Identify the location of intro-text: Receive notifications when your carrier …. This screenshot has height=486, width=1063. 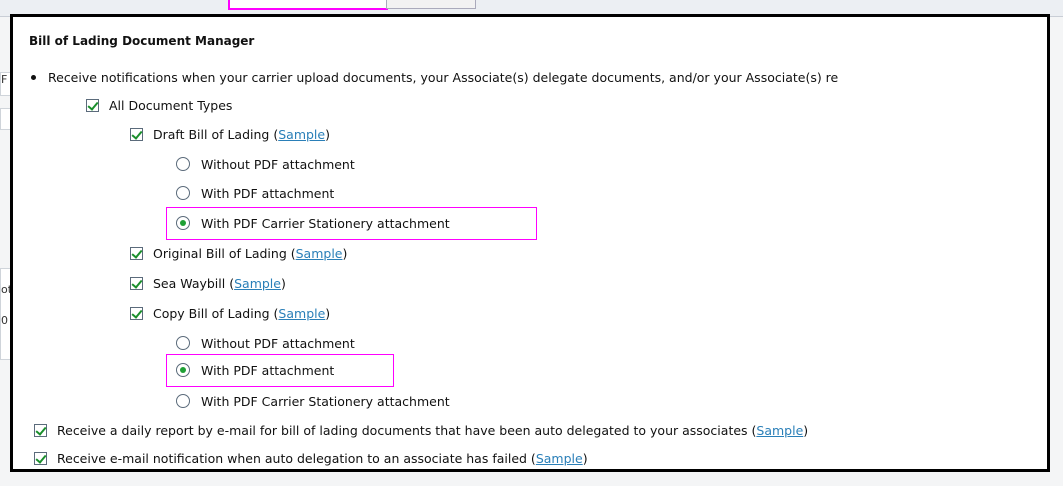
(443, 77).